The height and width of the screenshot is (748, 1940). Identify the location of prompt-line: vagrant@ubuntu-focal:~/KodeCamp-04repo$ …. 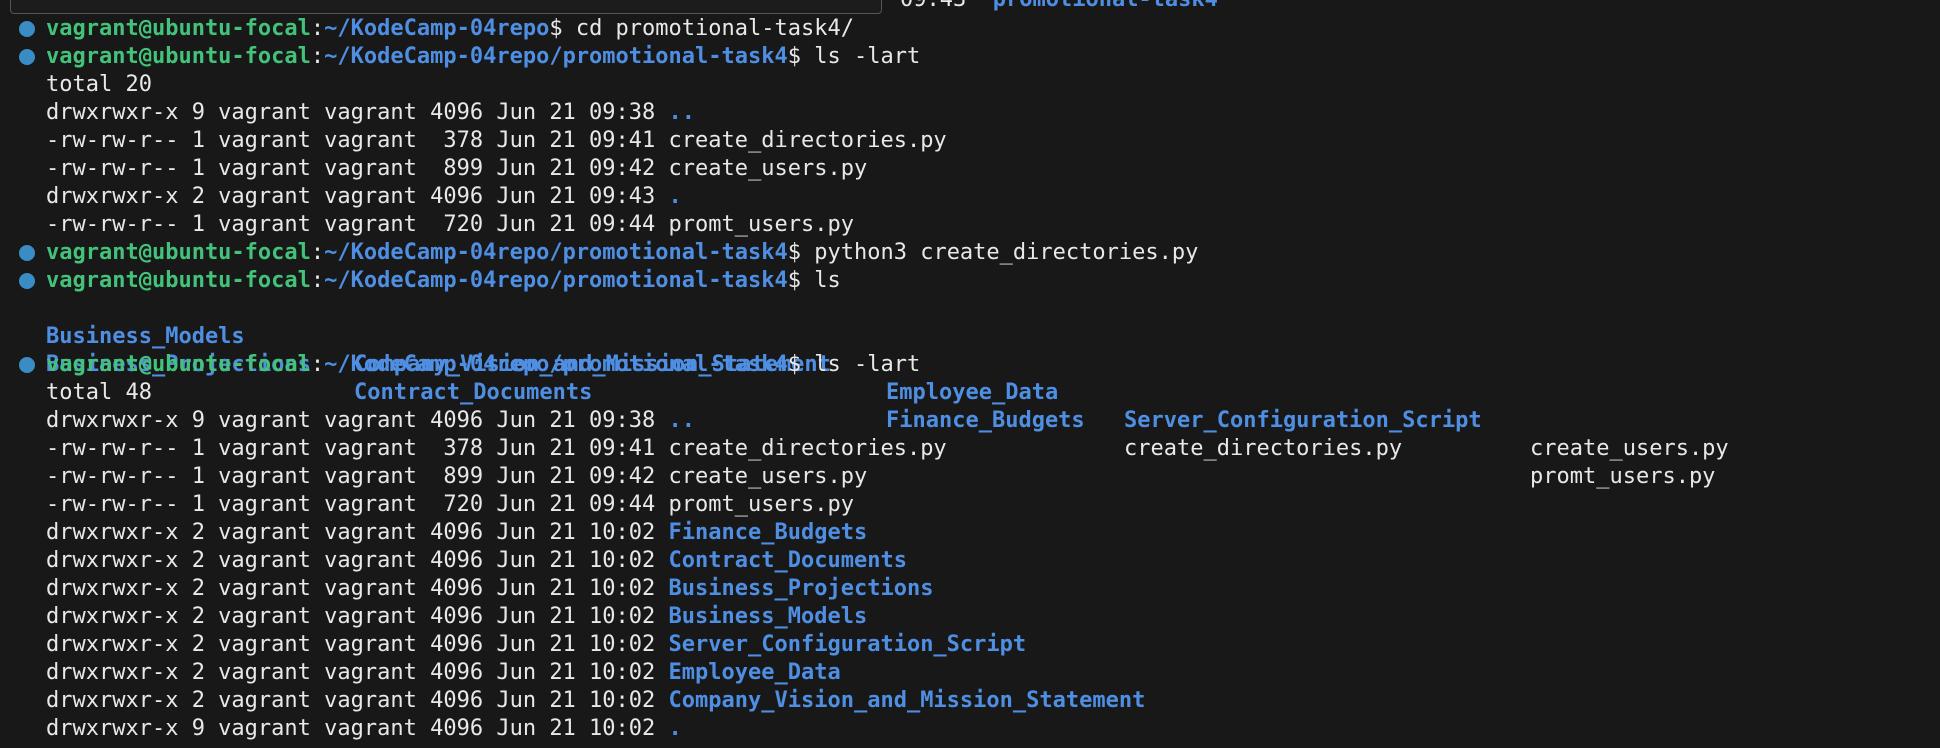
(450, 28).